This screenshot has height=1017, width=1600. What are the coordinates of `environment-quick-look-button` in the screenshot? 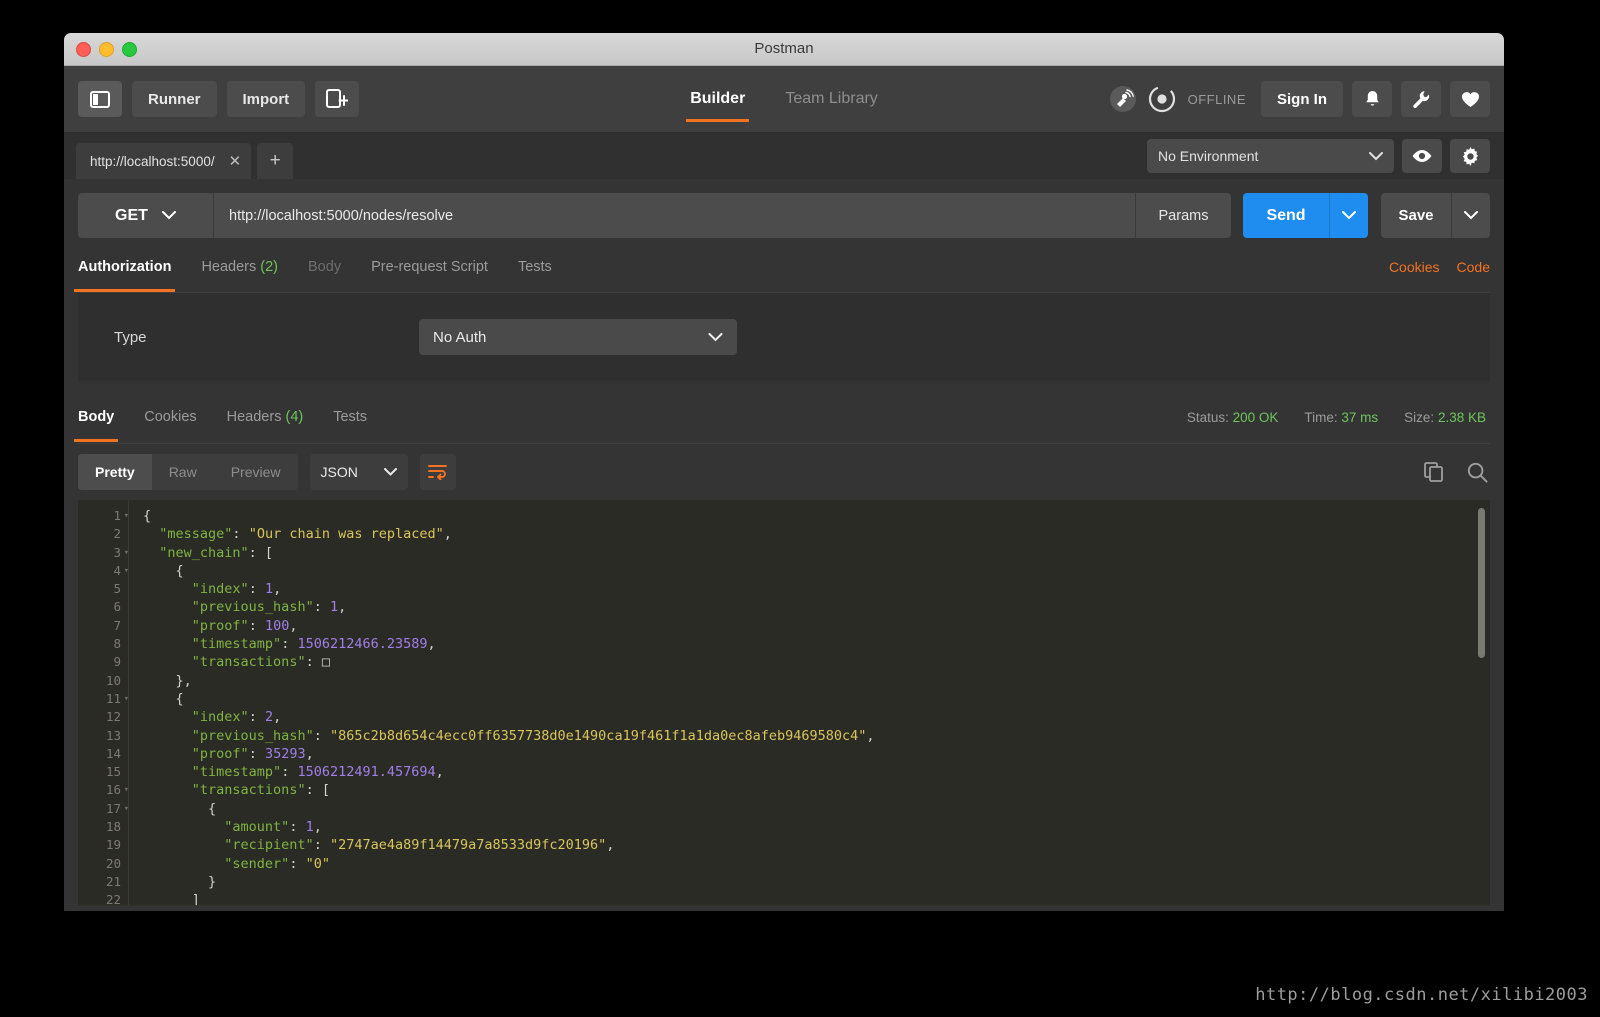 It's located at (1422, 156).